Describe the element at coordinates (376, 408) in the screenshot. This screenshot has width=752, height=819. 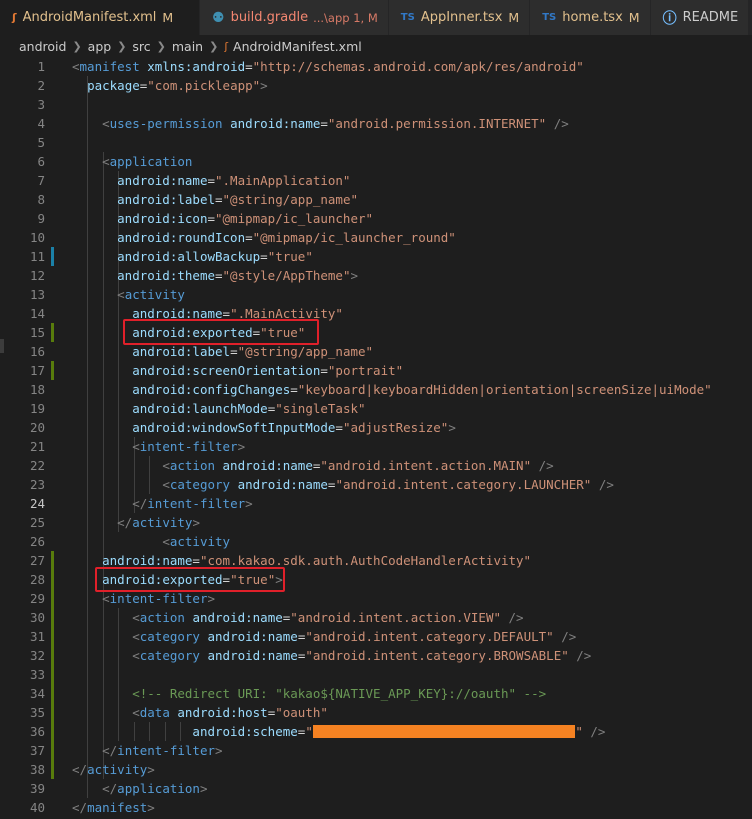
I see `code-line: 19 android:launchMode="singleTask"` at that location.